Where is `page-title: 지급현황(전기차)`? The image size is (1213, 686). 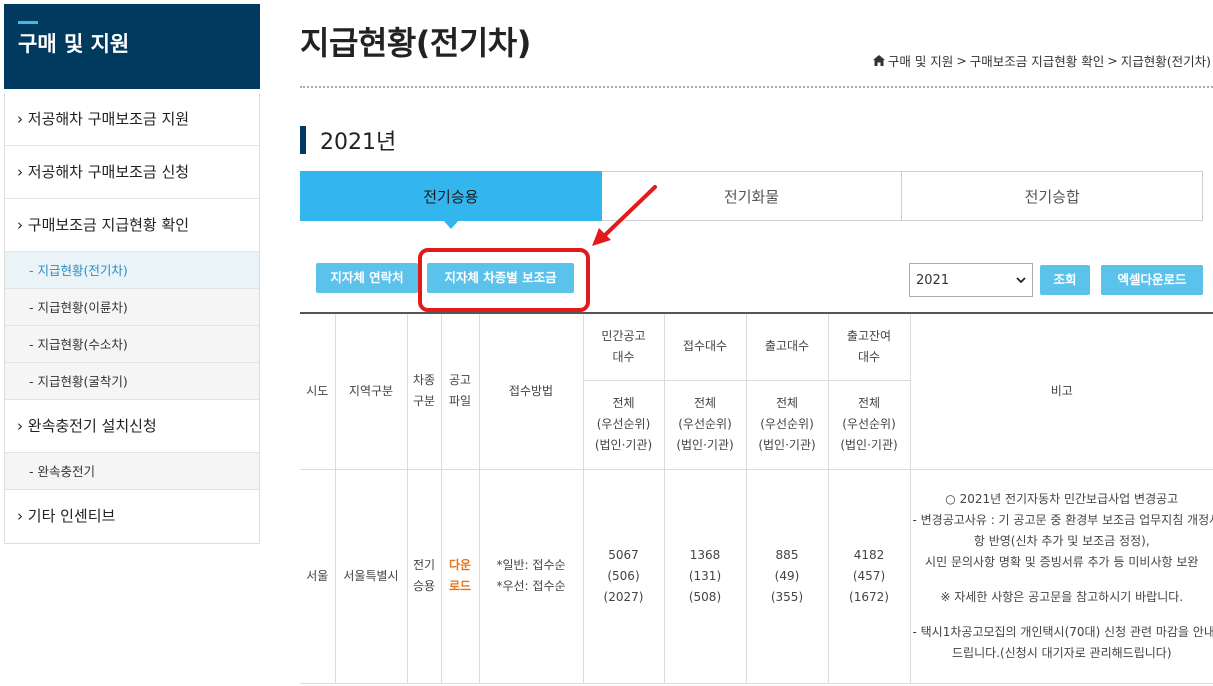 page-title: 지급현황(전기차) is located at coordinates (415, 43).